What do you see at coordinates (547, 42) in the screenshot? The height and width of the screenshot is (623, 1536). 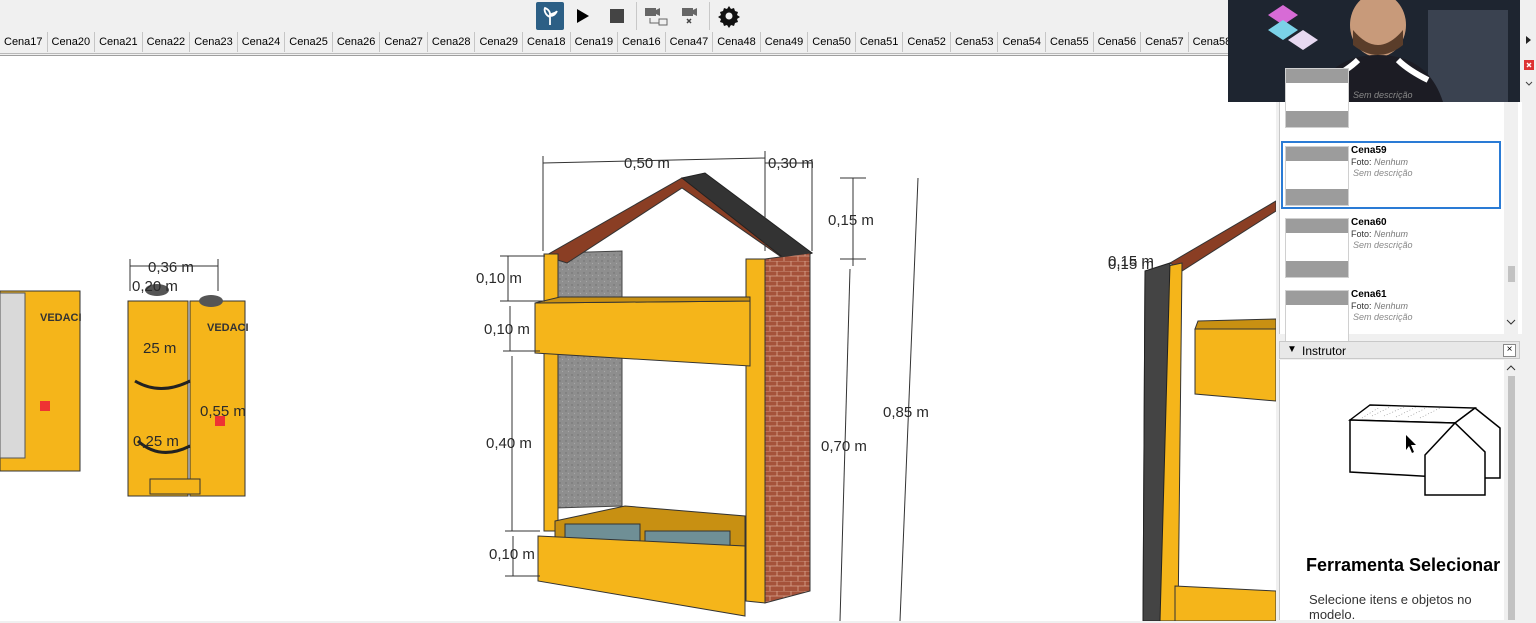 I see `tab-cena18: Cena18` at bounding box center [547, 42].